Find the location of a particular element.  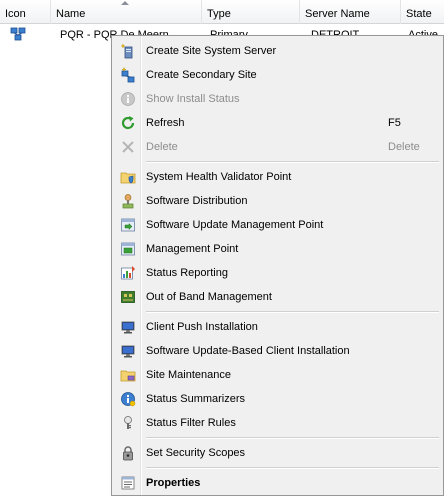

column-header-state: State is located at coordinates (422, 12).